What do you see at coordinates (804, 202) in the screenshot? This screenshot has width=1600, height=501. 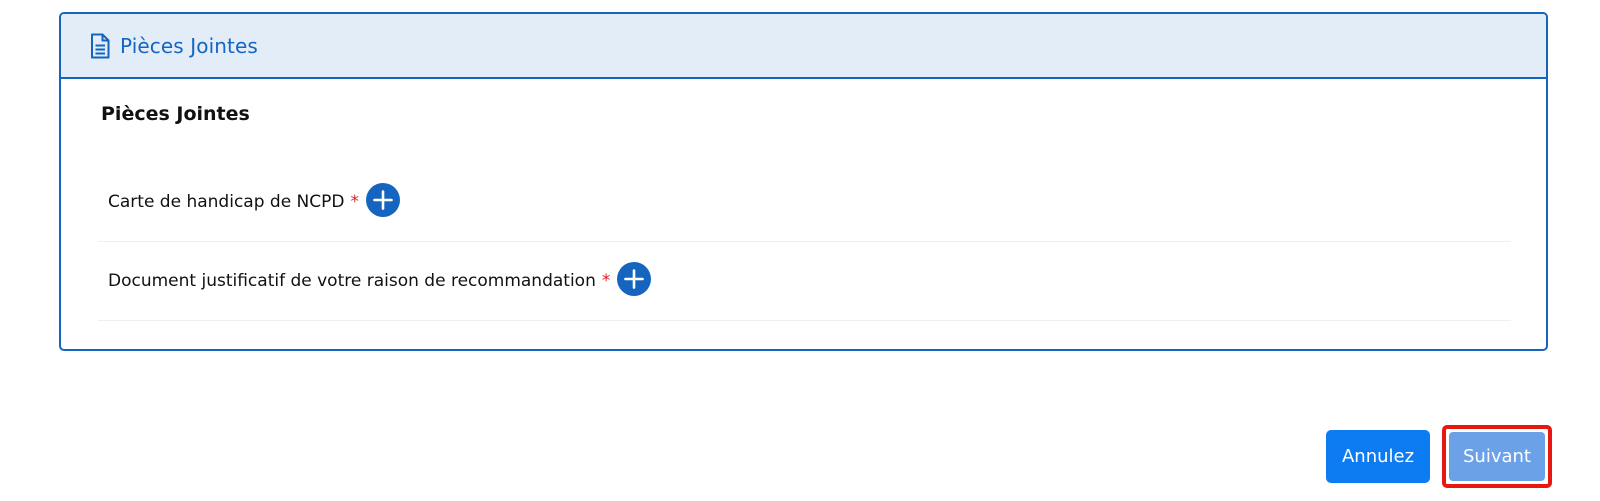 I see `attachment-row-ncpd-card: Carte de handicap de NCPD *` at bounding box center [804, 202].